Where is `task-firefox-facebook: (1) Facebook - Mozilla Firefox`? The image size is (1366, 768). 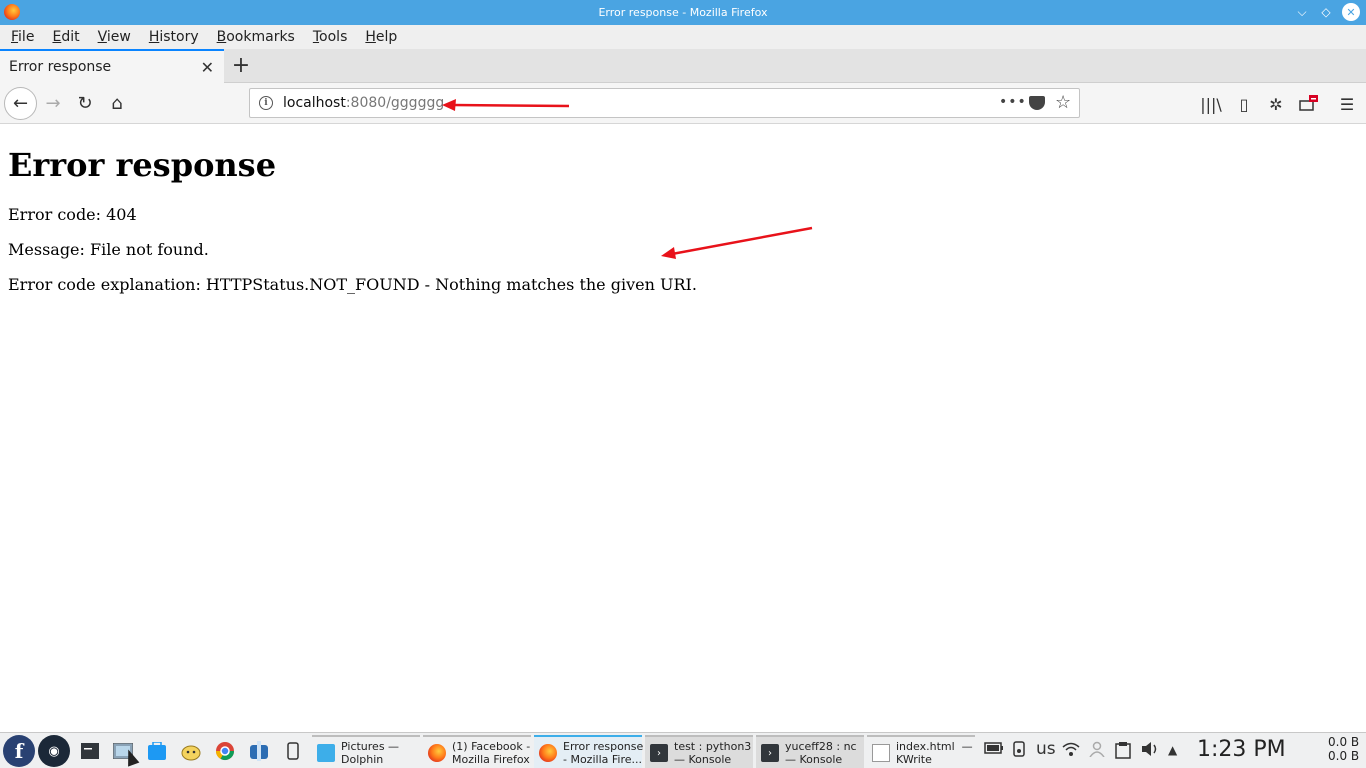 task-firefox-facebook: (1) Facebook - Mozilla Firefox is located at coordinates (477, 751).